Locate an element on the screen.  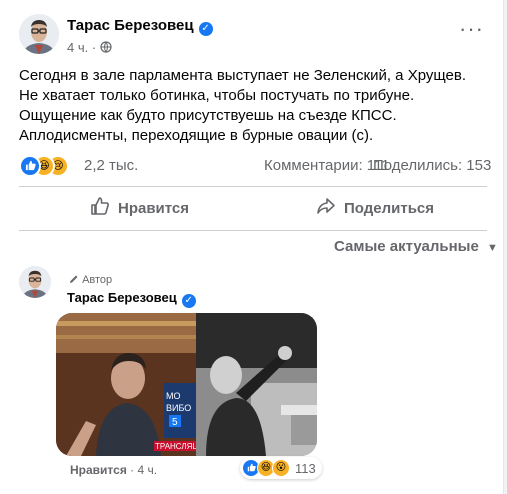
post-time: 4 ч. is located at coordinates (77, 47).